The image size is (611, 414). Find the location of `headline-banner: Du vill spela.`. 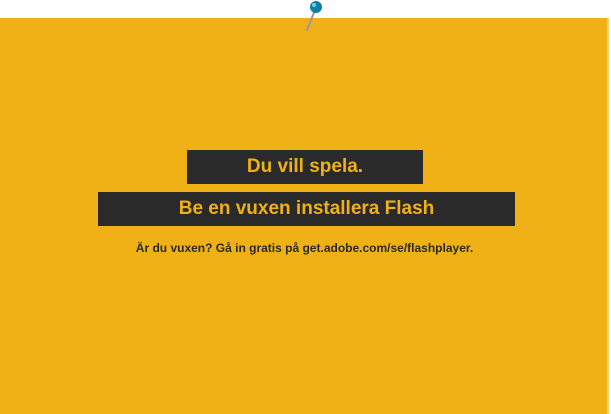

headline-banner: Du vill spela. is located at coordinates (305, 167).